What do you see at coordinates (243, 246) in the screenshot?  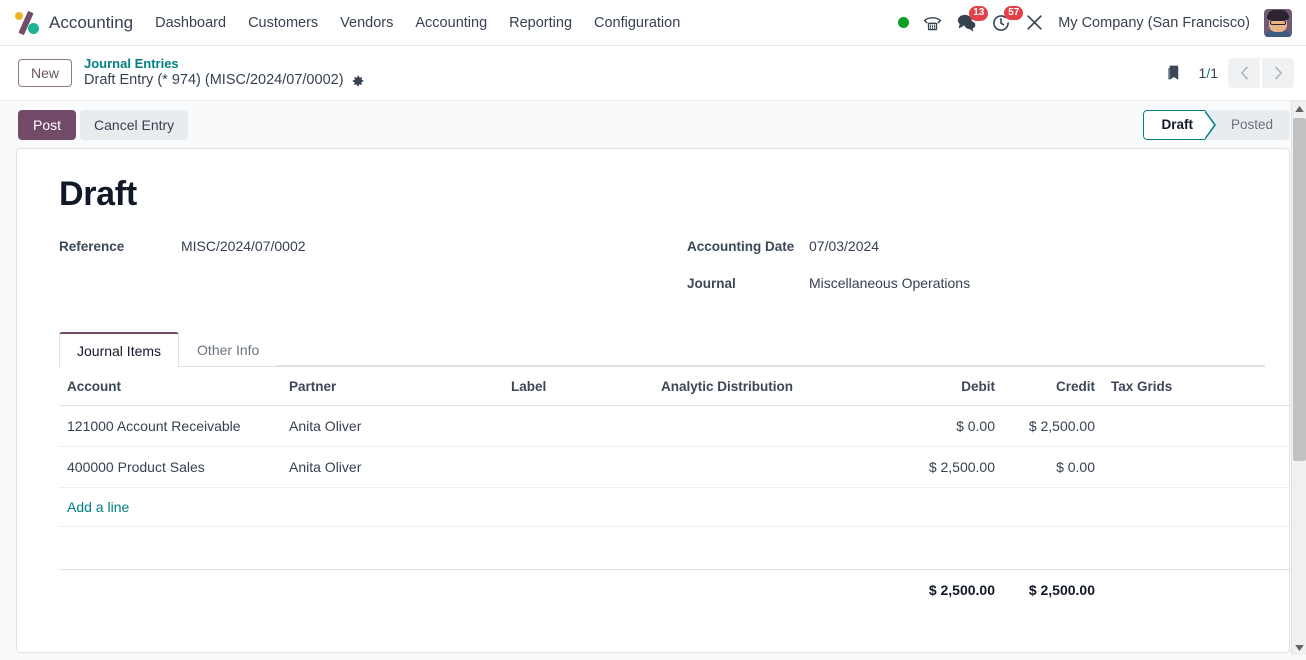 I see `field-reference-value: MISC/2024/07/0002` at bounding box center [243, 246].